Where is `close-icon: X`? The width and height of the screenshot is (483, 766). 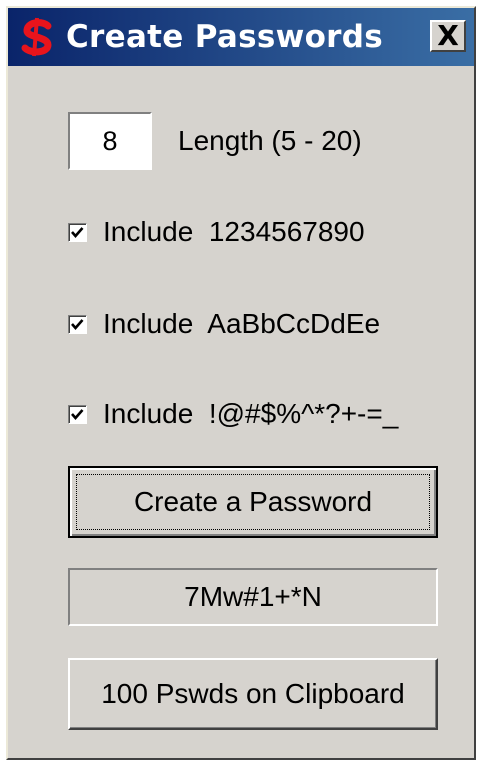
close-icon: X is located at coordinates (448, 35).